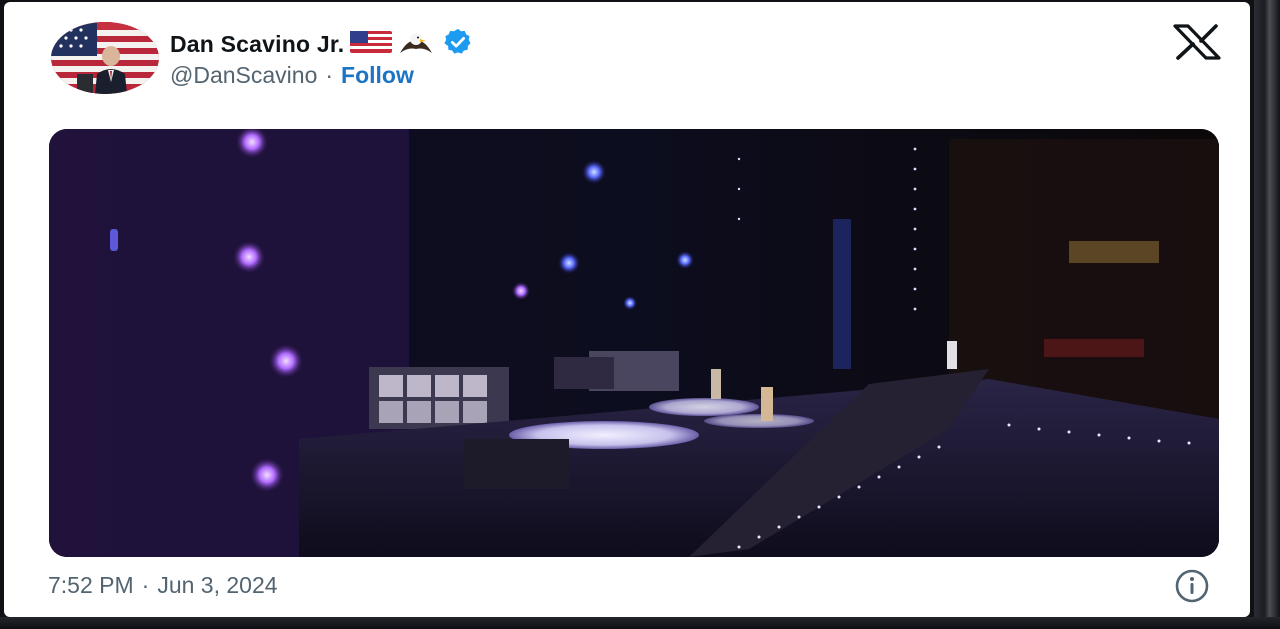 The image size is (1280, 629). I want to click on user-handle: @DanScavino, so click(243, 75).